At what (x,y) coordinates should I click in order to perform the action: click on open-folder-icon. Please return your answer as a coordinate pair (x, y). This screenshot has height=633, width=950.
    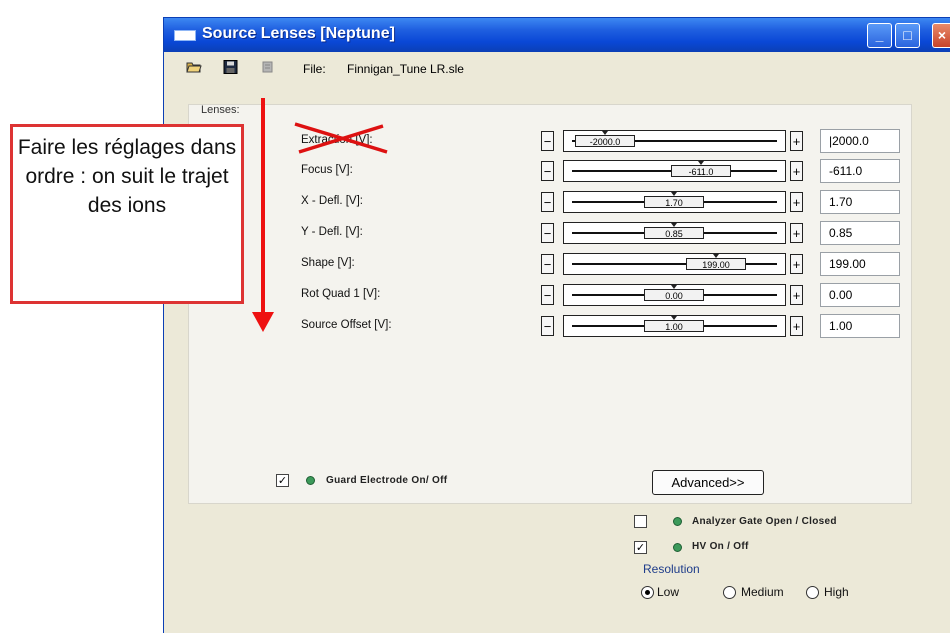
    Looking at the image, I should click on (194, 67).